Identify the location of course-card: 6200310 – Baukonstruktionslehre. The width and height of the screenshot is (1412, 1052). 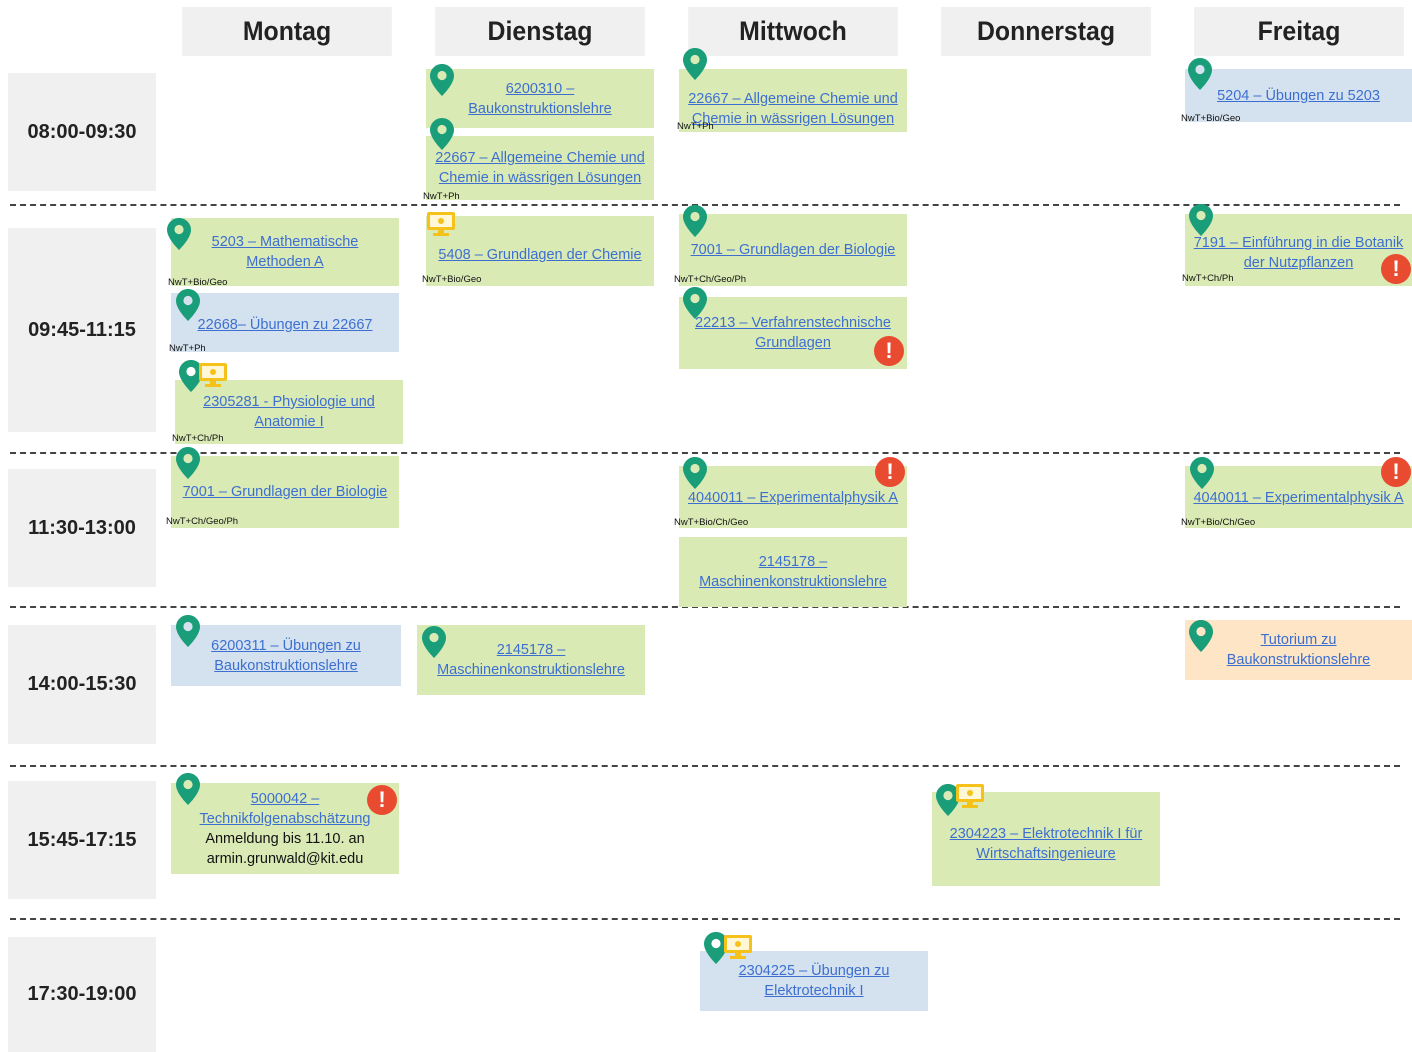
(540, 98).